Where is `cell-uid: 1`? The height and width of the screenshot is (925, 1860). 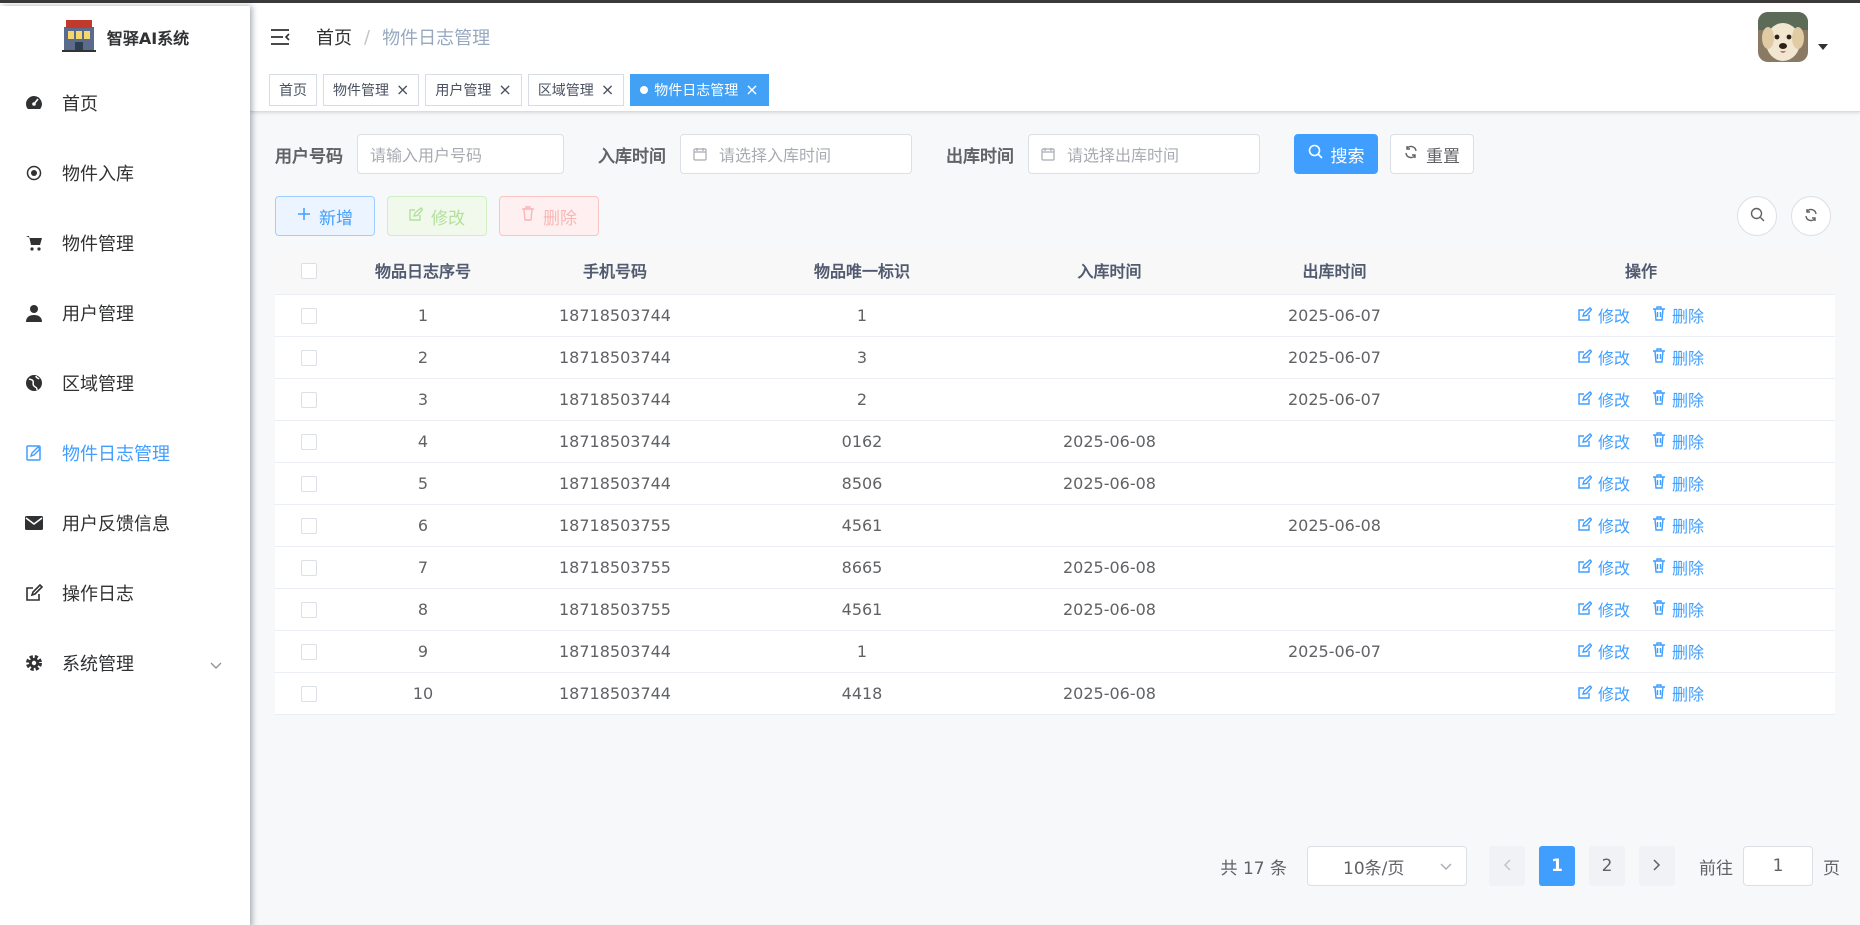 cell-uid: 1 is located at coordinates (862, 315).